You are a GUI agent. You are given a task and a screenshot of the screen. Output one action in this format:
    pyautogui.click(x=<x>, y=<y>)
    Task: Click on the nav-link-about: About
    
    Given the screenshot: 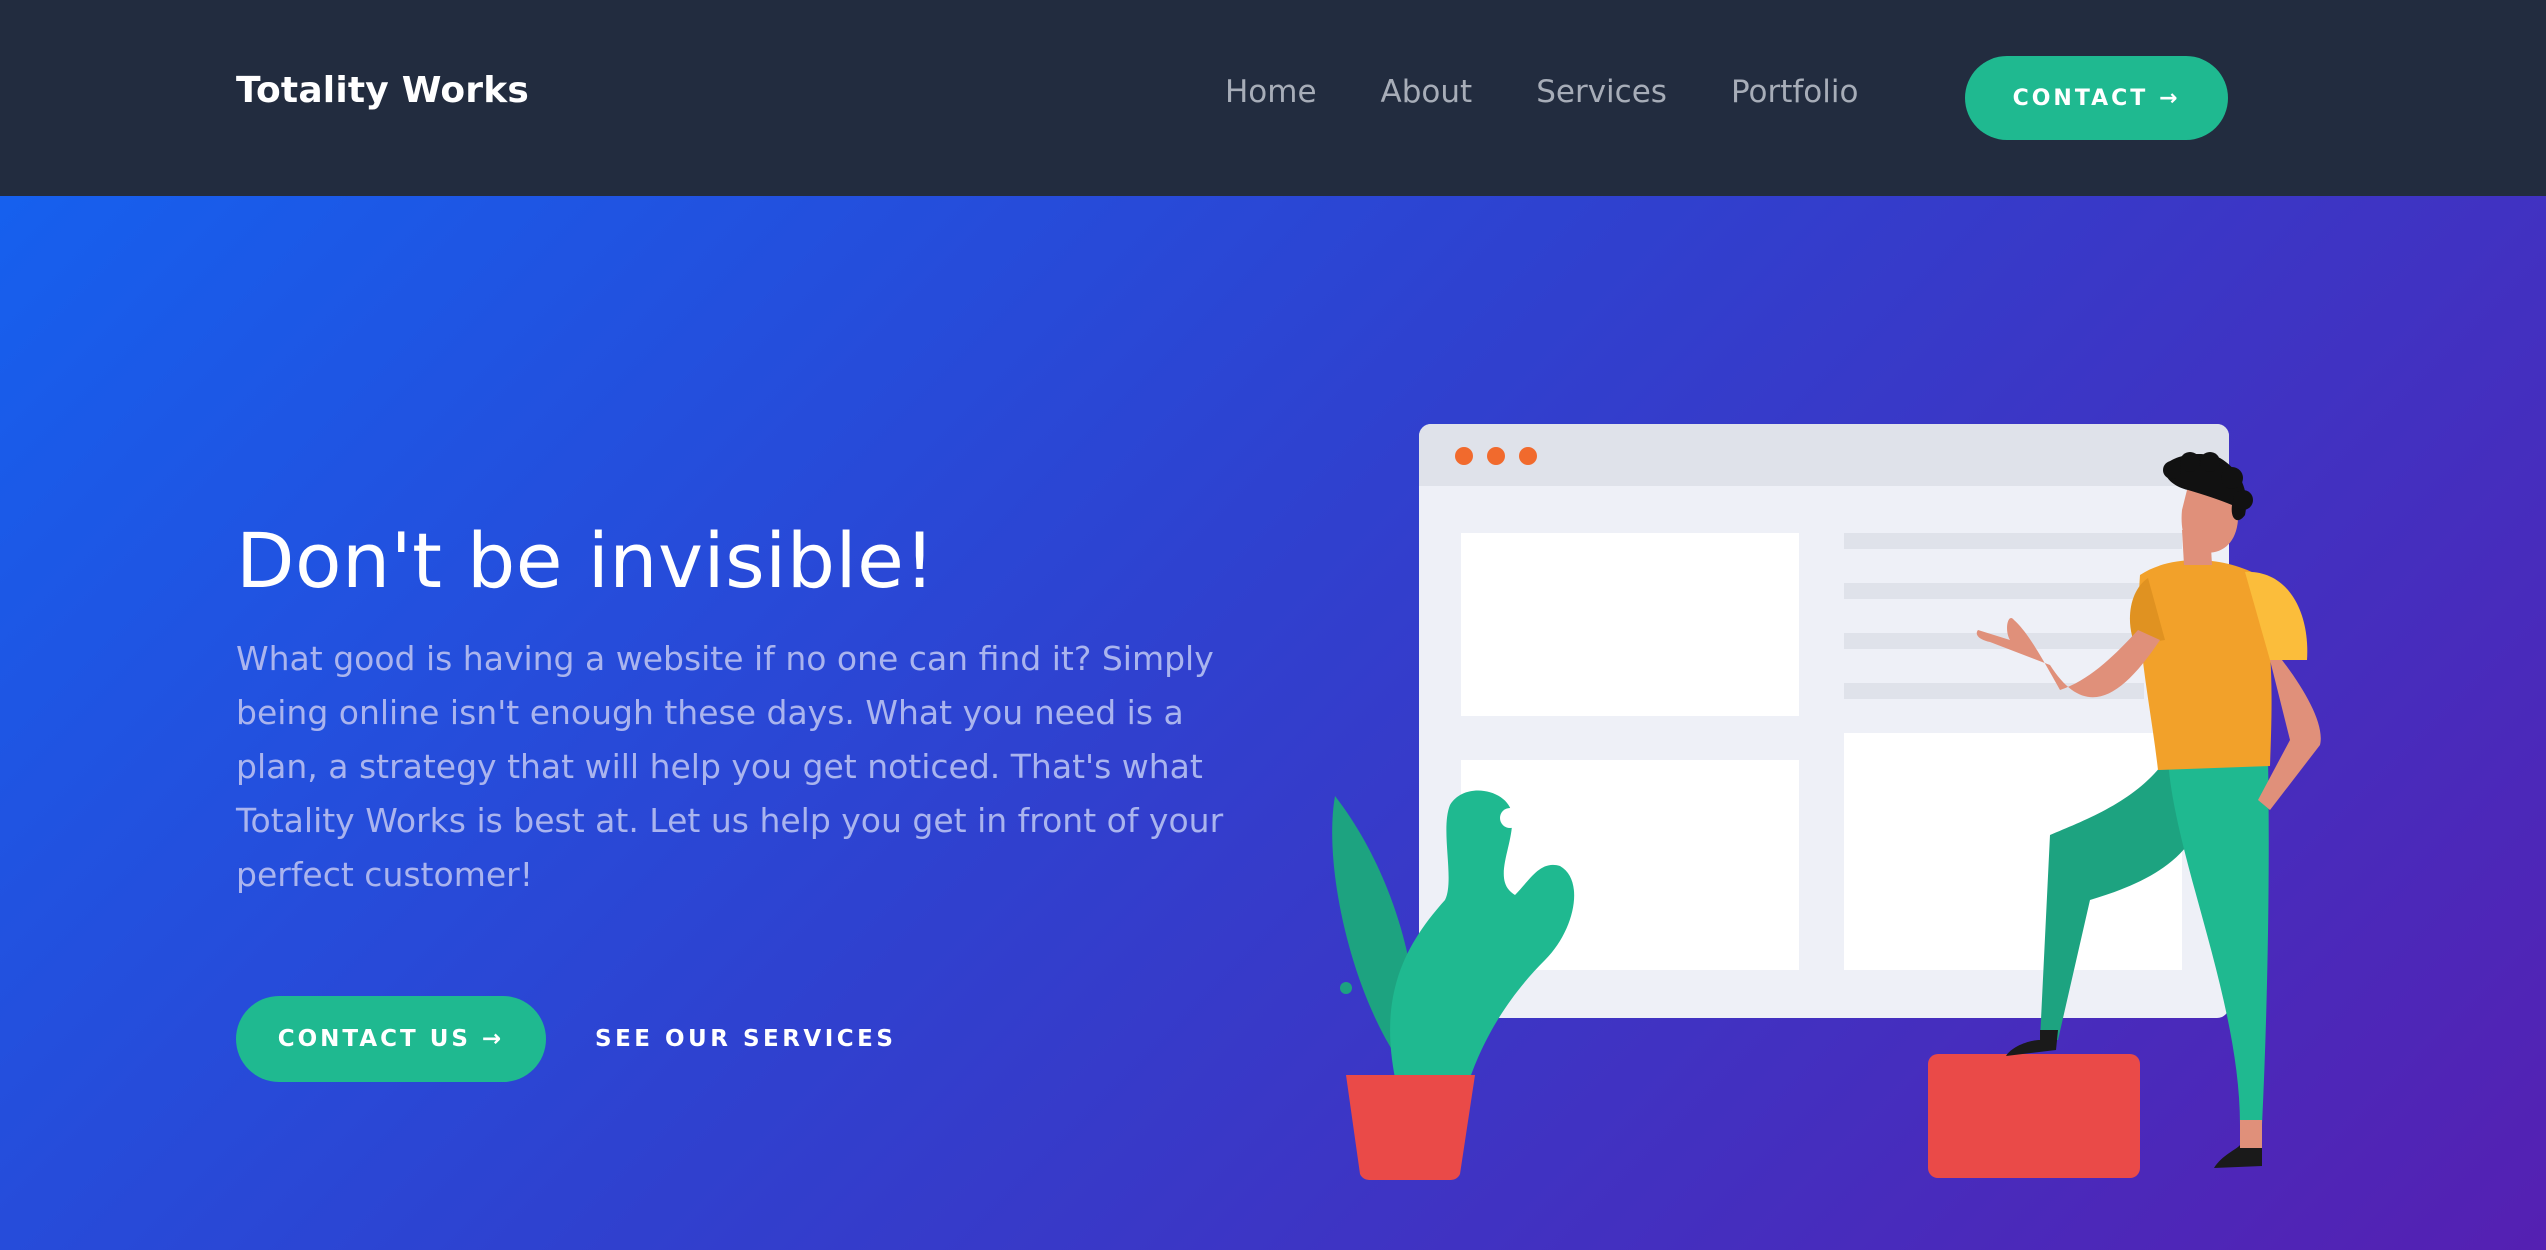 What is the action you would take?
    pyautogui.click(x=1427, y=92)
    